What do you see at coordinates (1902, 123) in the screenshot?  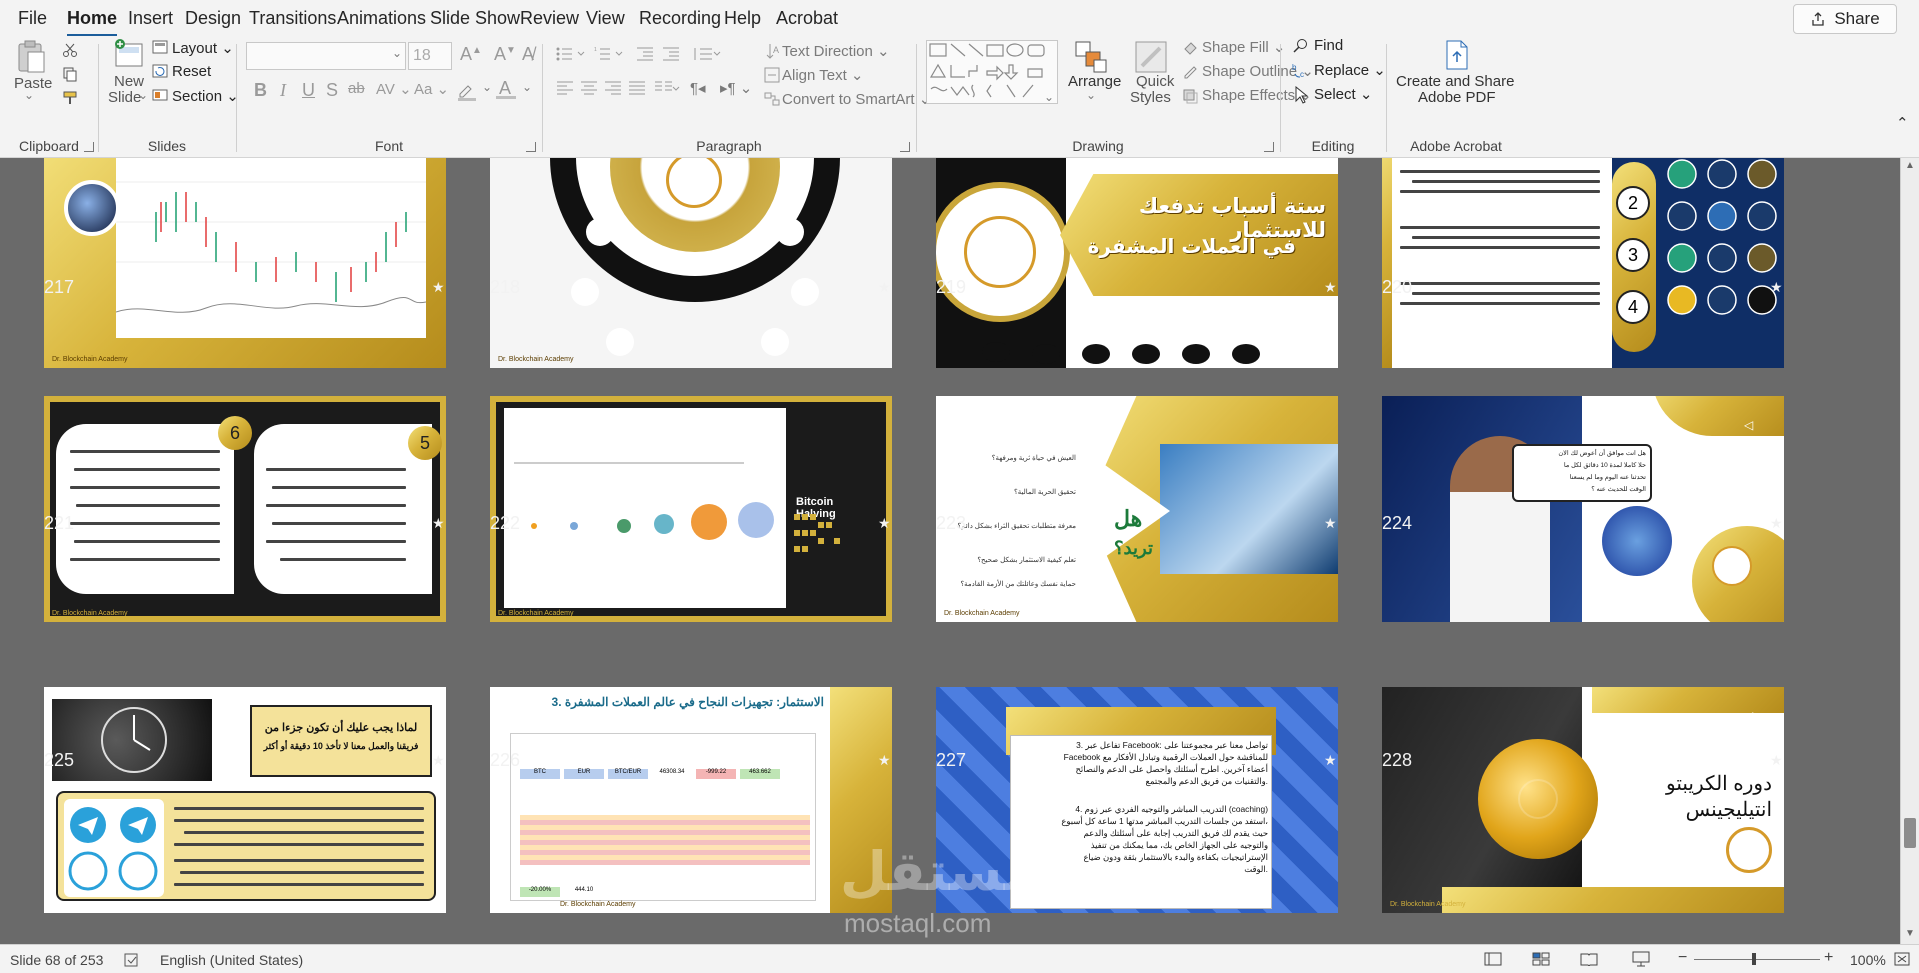 I see `collapse-ribbon-icon: ⌃` at bounding box center [1902, 123].